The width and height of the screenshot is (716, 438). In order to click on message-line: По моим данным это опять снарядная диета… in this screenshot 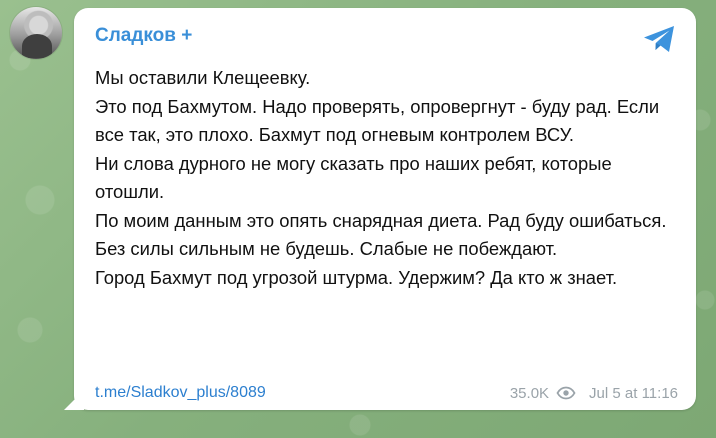, I will do `click(381, 220)`.